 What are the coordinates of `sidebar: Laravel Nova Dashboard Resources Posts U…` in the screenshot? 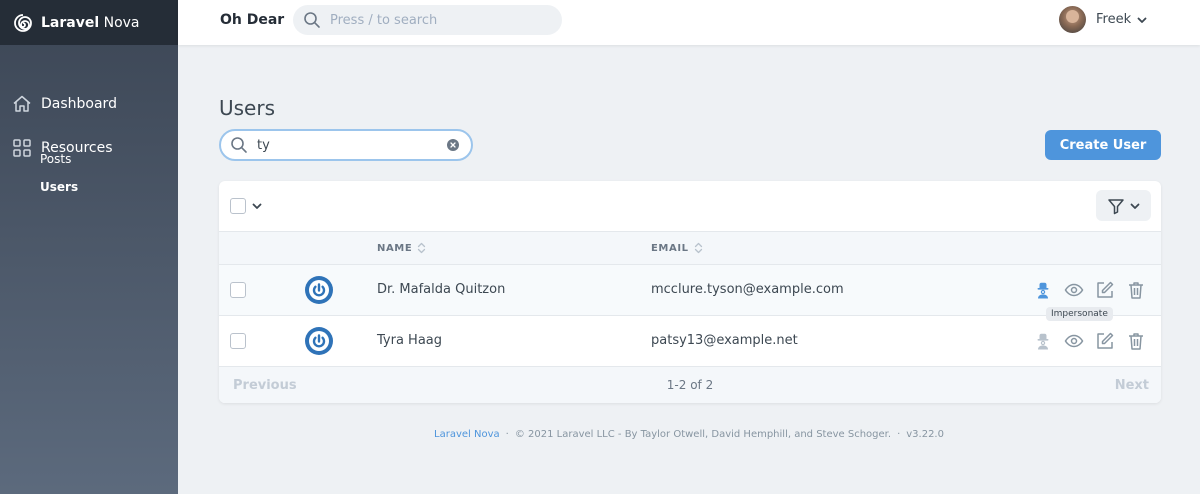 It's located at (89, 247).